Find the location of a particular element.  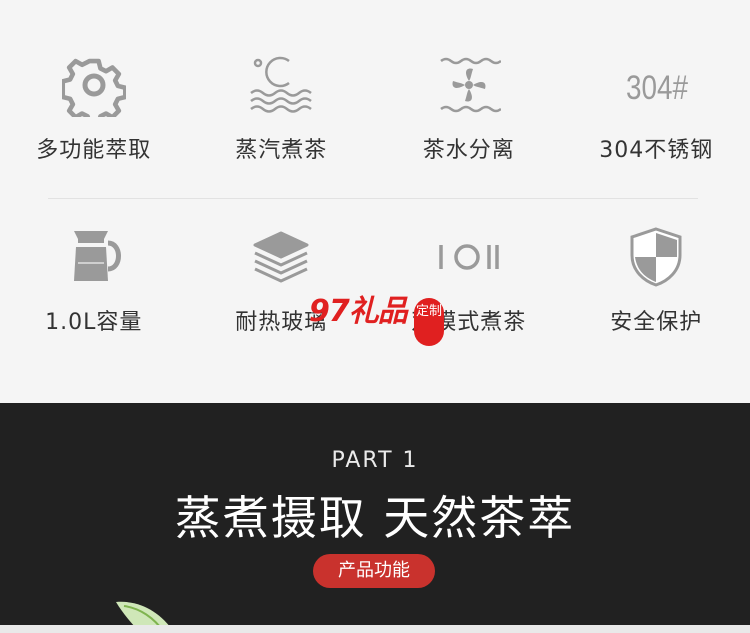

watermark-stamp: 定制 is located at coordinates (429, 322).